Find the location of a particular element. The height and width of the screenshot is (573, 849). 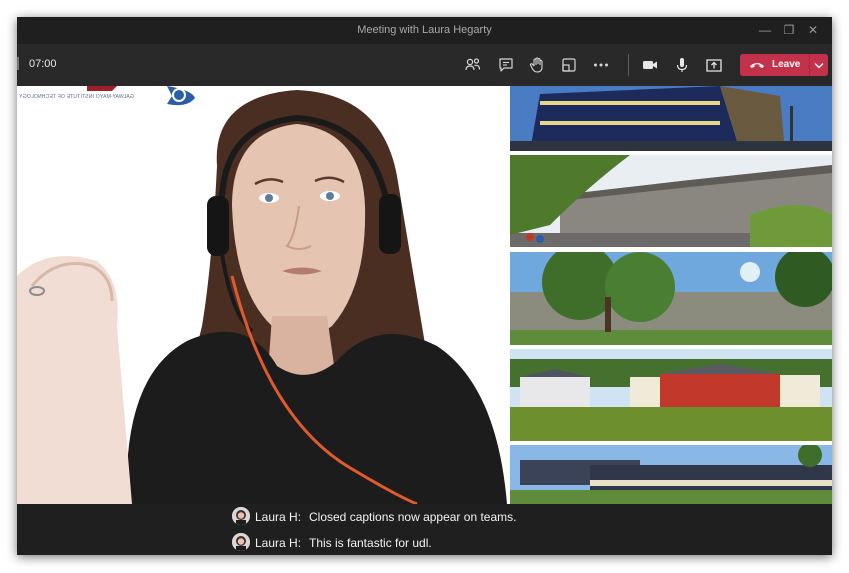

window-title: Meeting with Laura Hegarty is located at coordinates (424, 30).